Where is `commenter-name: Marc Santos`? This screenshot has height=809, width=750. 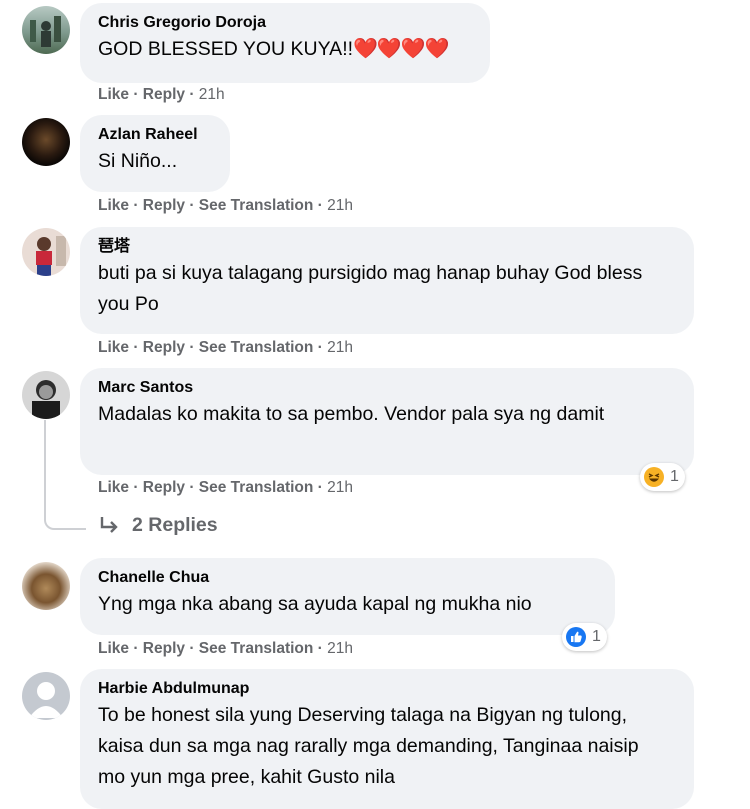 commenter-name: Marc Santos is located at coordinates (387, 388).